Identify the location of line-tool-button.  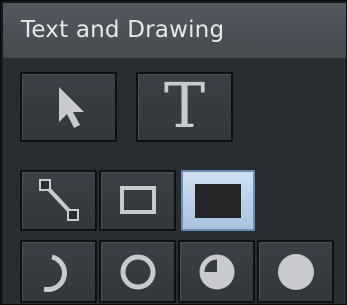
(58, 200).